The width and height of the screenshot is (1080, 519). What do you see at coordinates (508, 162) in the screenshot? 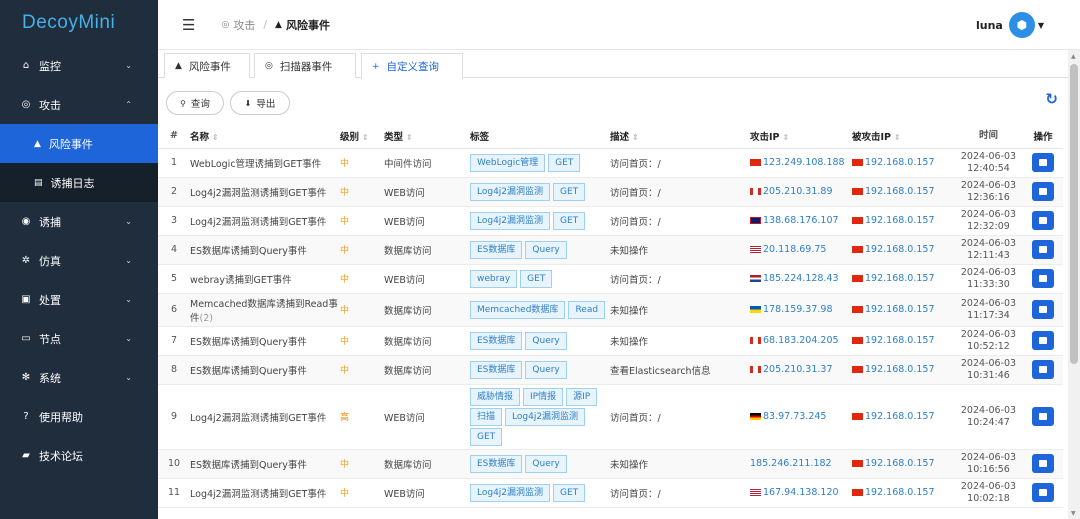
I see `event-tag: WebLogic管理` at bounding box center [508, 162].